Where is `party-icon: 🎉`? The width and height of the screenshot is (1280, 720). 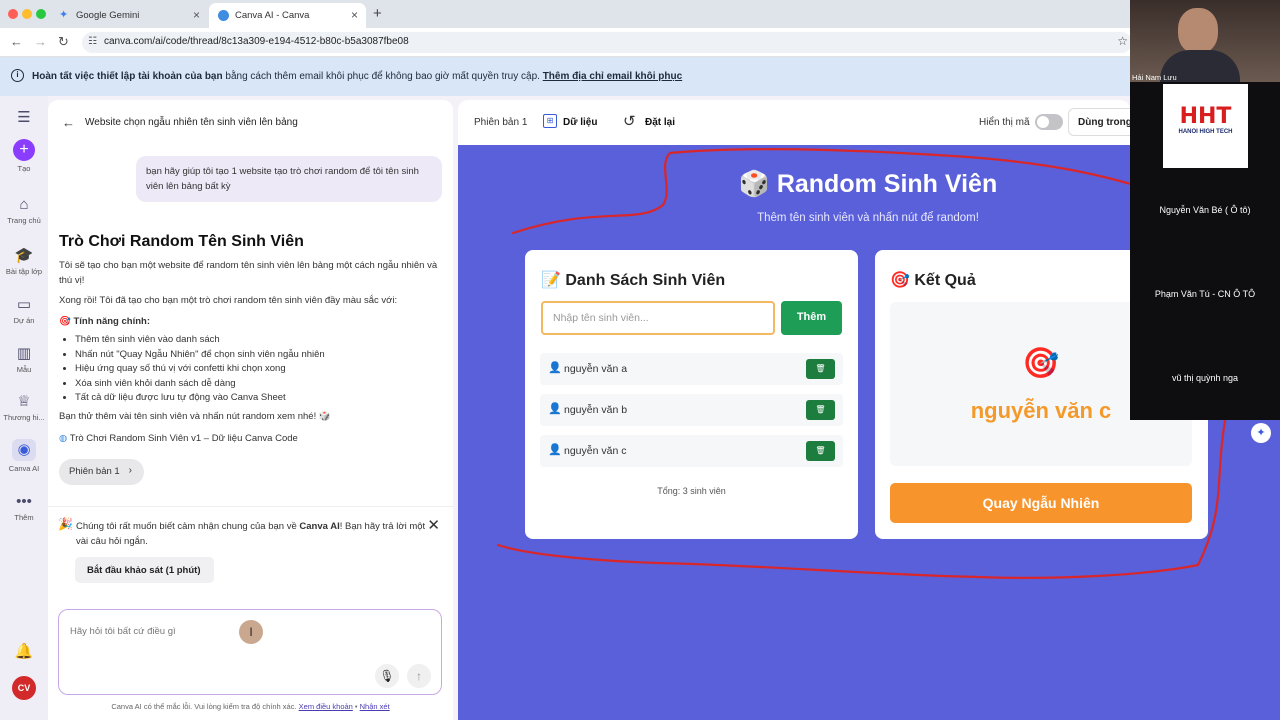
party-icon: 🎉 is located at coordinates (65, 524).